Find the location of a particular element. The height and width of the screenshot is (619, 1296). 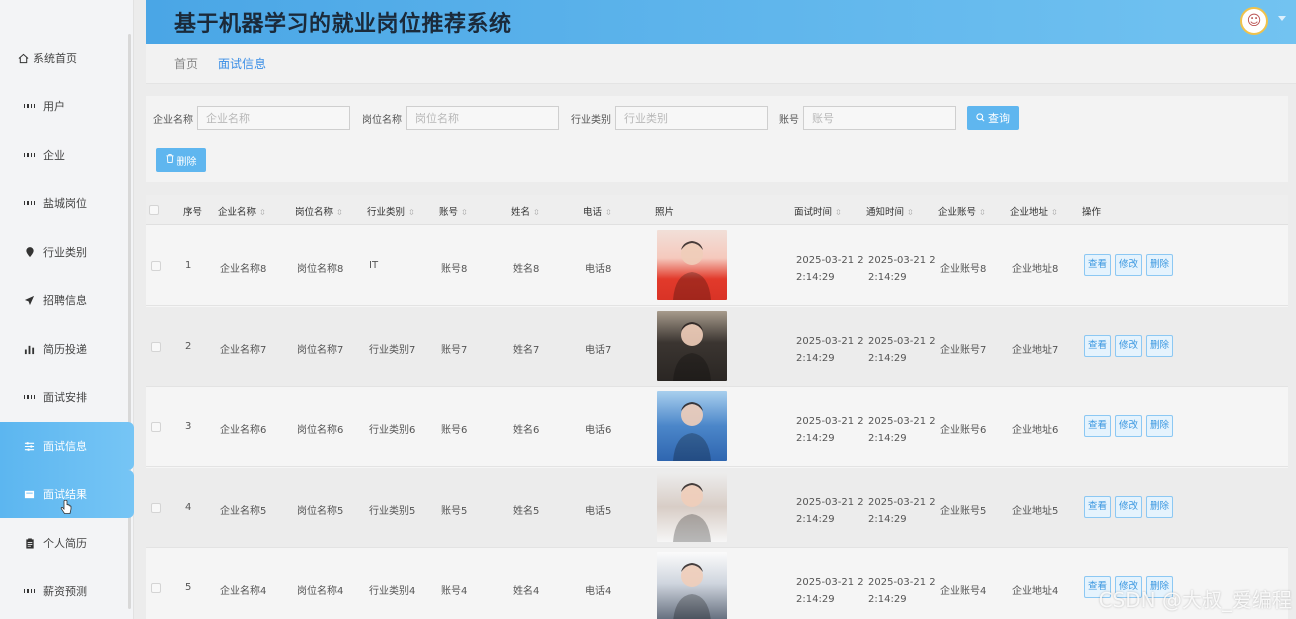

sidebar-item-interview-schedule: 面试安排 is located at coordinates (67, 397).